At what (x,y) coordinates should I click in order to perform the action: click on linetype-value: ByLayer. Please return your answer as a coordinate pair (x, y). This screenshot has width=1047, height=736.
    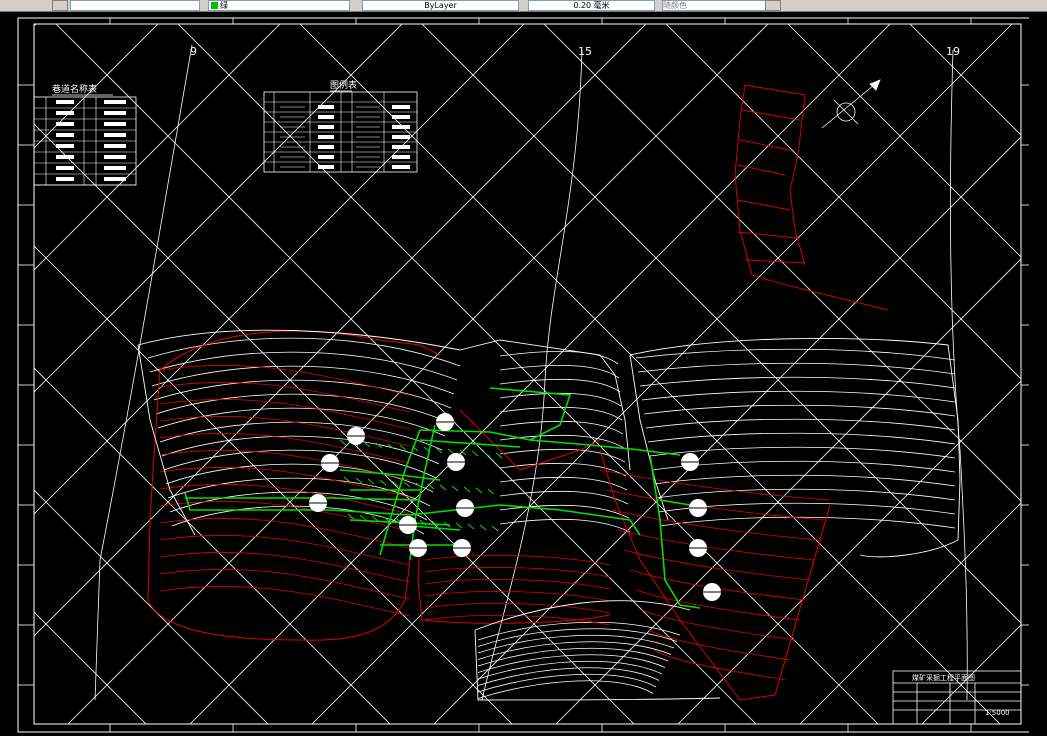
    Looking at the image, I should click on (440, 5).